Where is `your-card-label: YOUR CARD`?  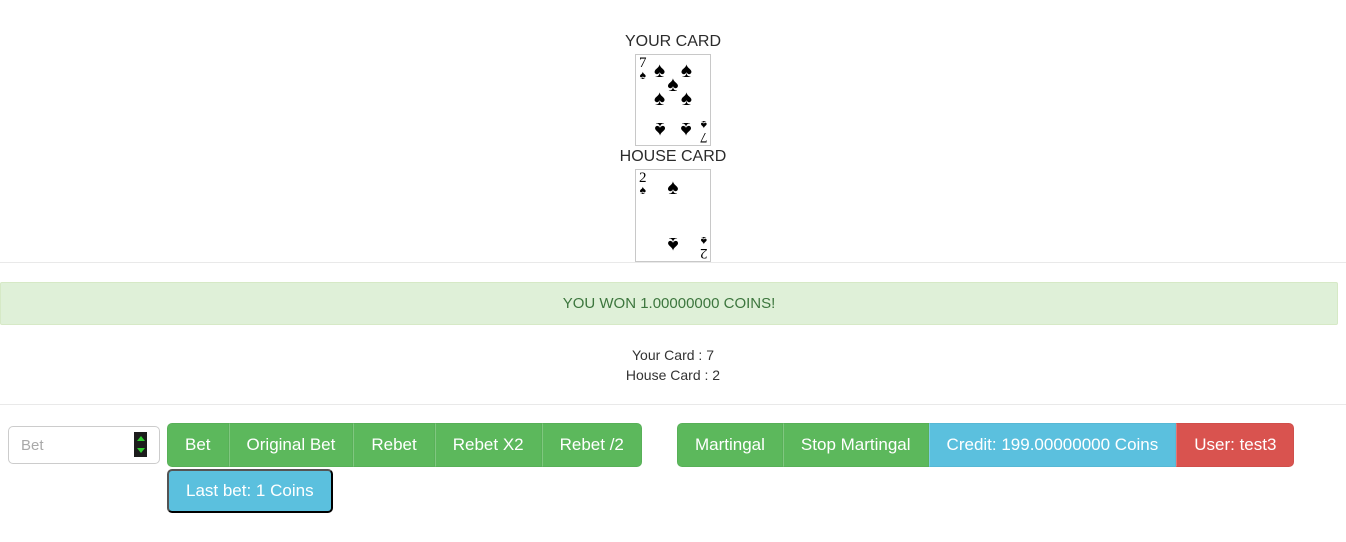 your-card-label: YOUR CARD is located at coordinates (672, 41).